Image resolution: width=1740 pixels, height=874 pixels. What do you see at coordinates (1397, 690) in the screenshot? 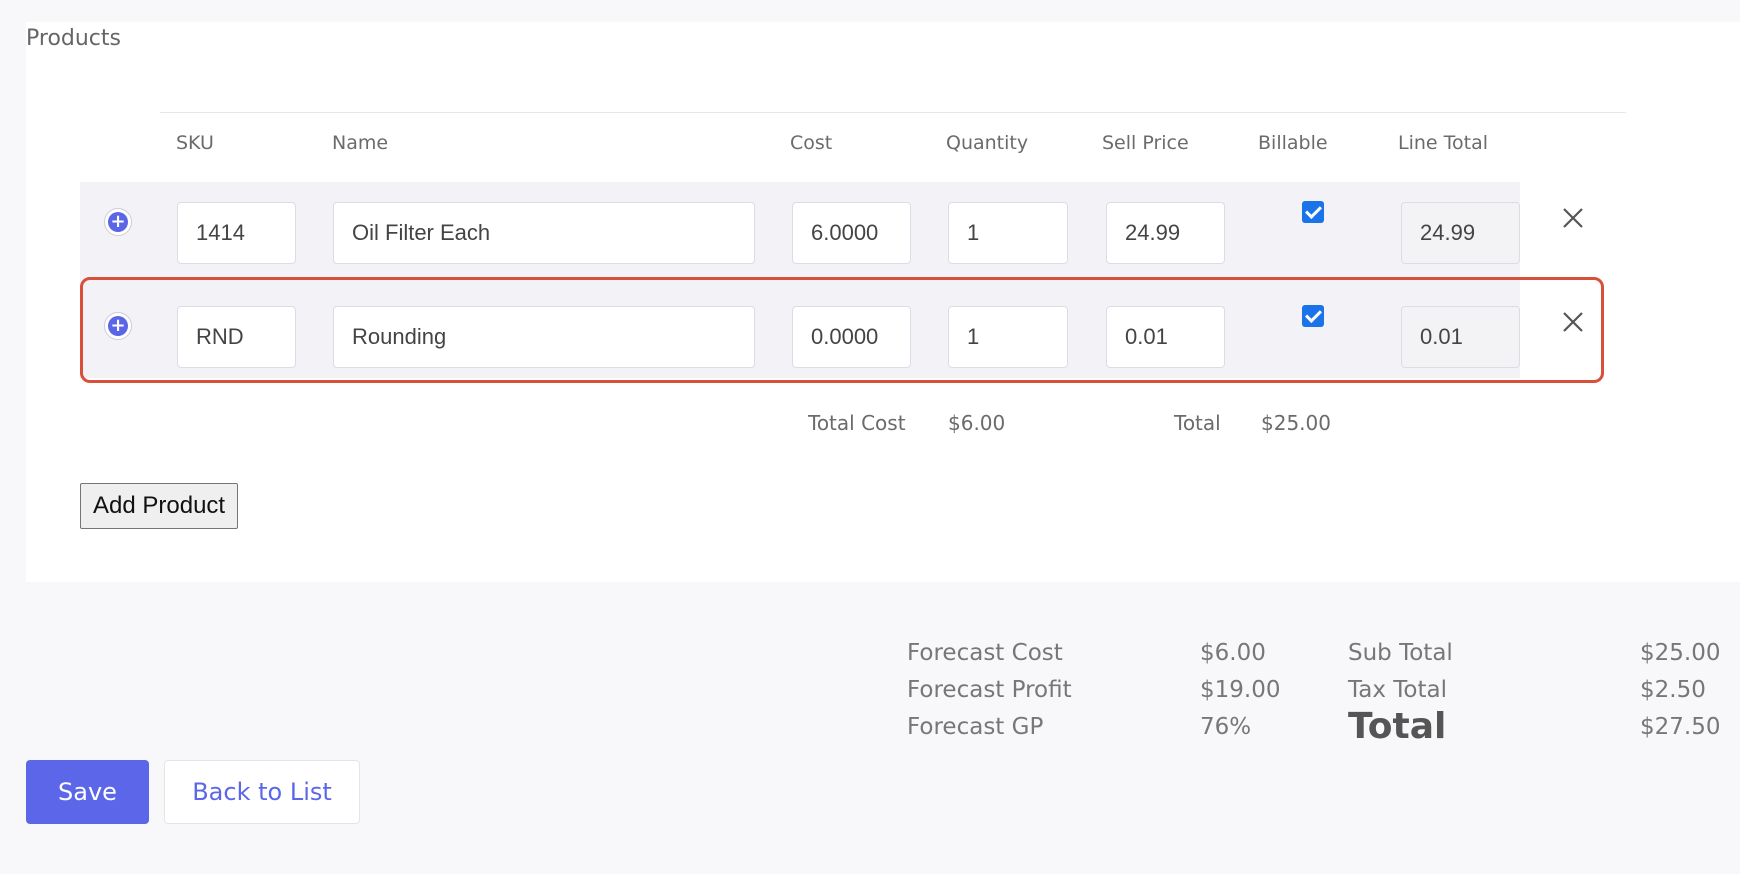
I see `tax-total-label: Tax Total` at bounding box center [1397, 690].